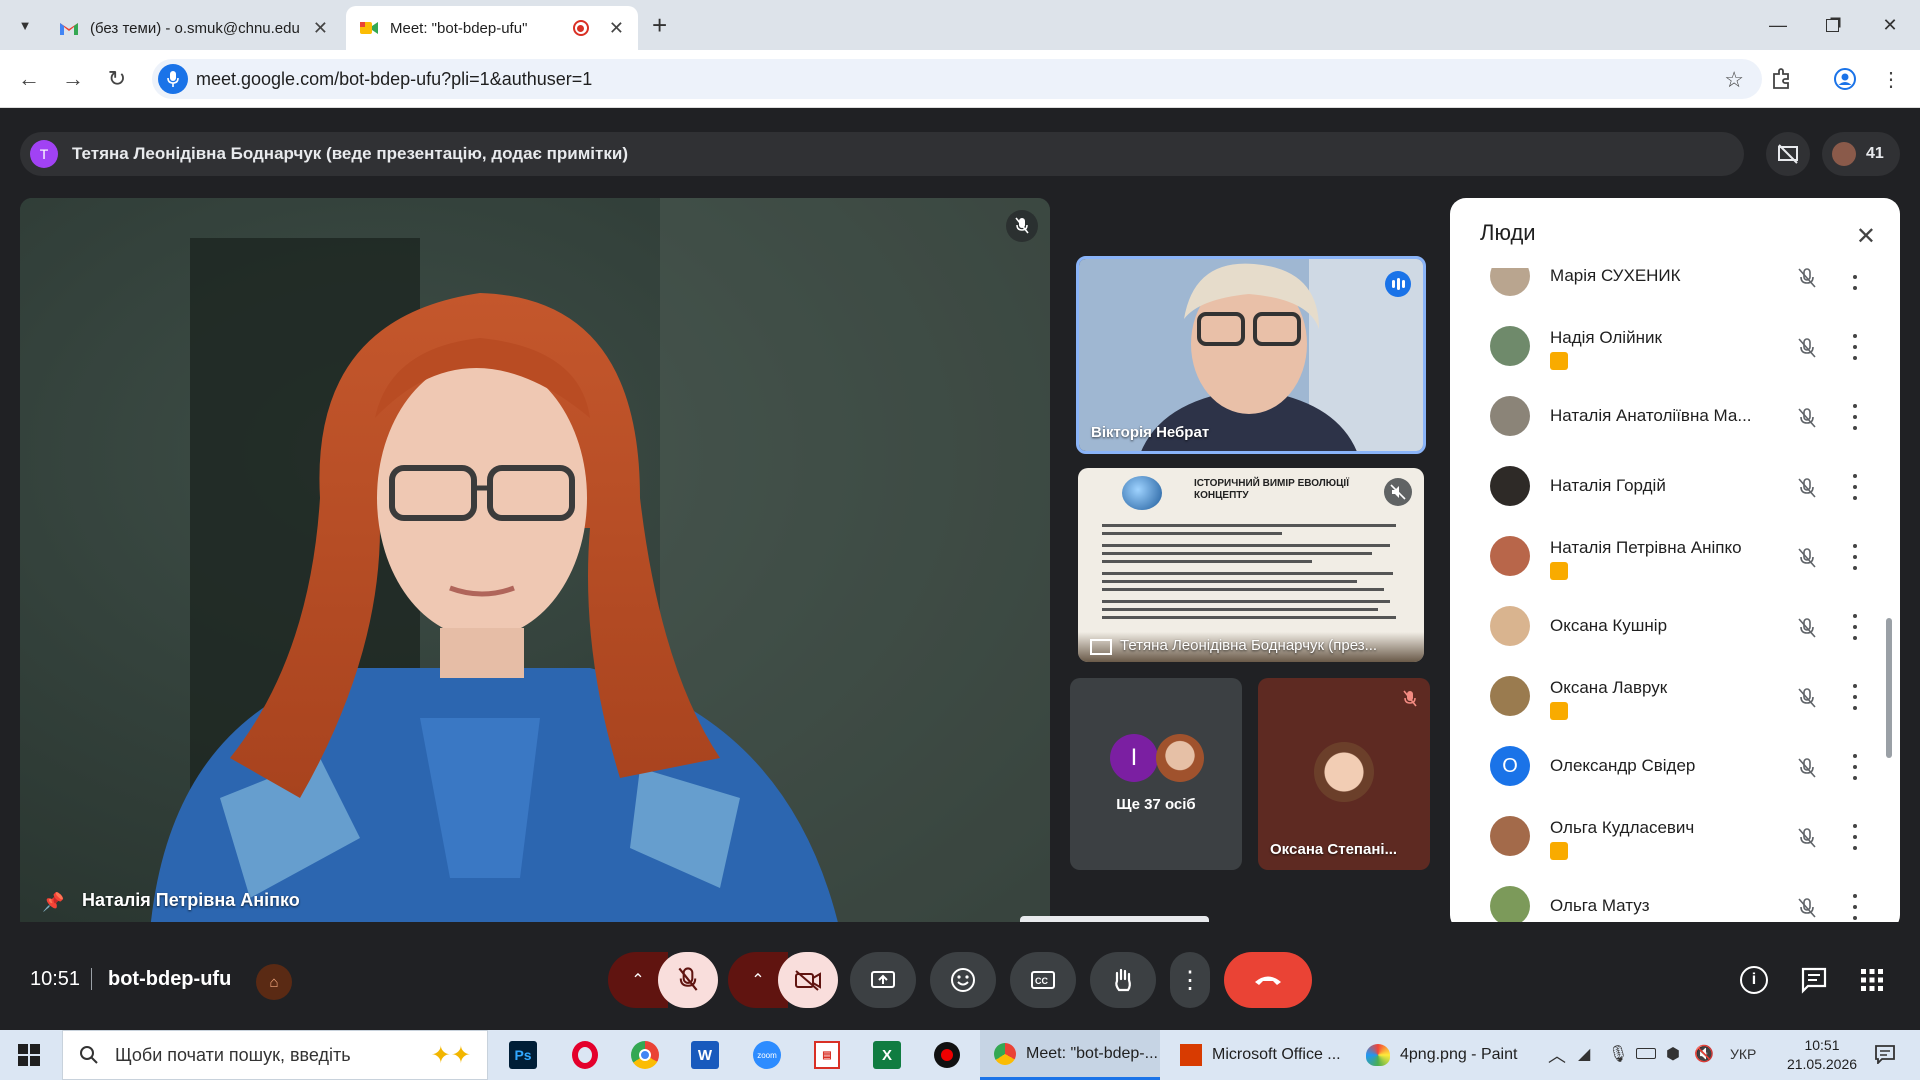 This screenshot has height=1080, width=1920. What do you see at coordinates (1680, 837) in the screenshot?
I see `person-row: Ольга Кудласевич` at bounding box center [1680, 837].